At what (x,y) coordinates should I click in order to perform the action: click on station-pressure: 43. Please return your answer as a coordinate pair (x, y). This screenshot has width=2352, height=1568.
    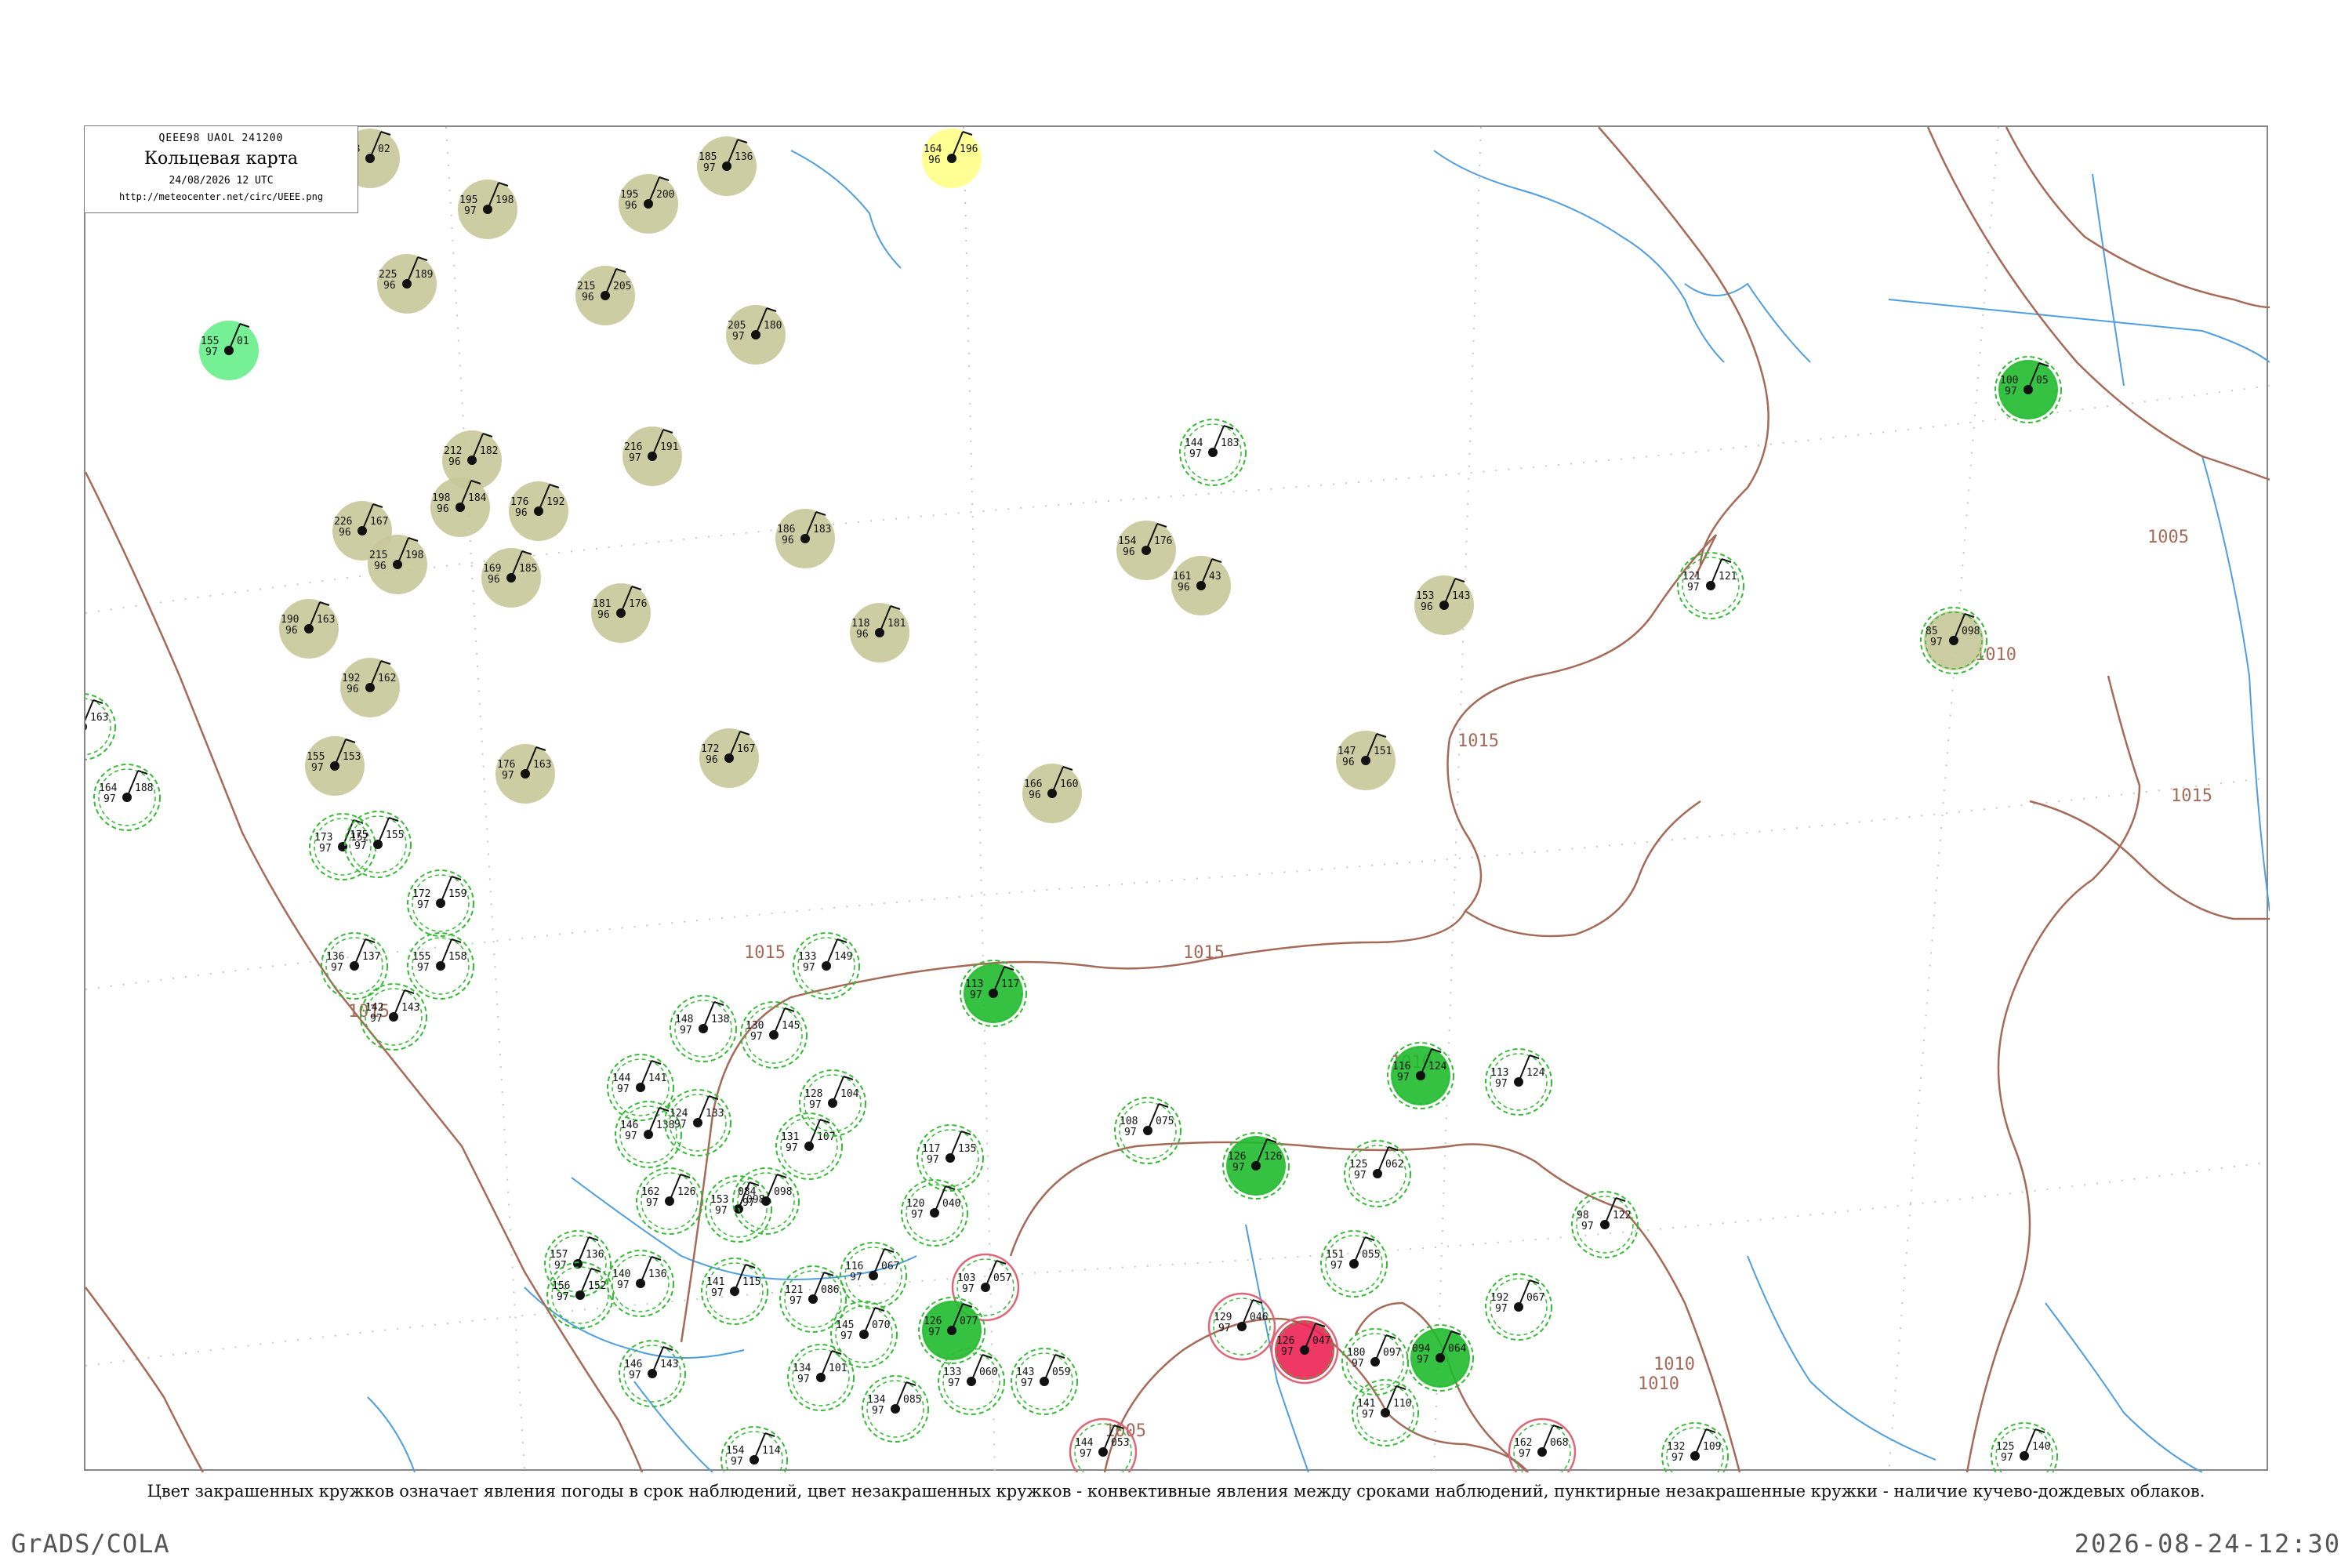
    Looking at the image, I should click on (1215, 577).